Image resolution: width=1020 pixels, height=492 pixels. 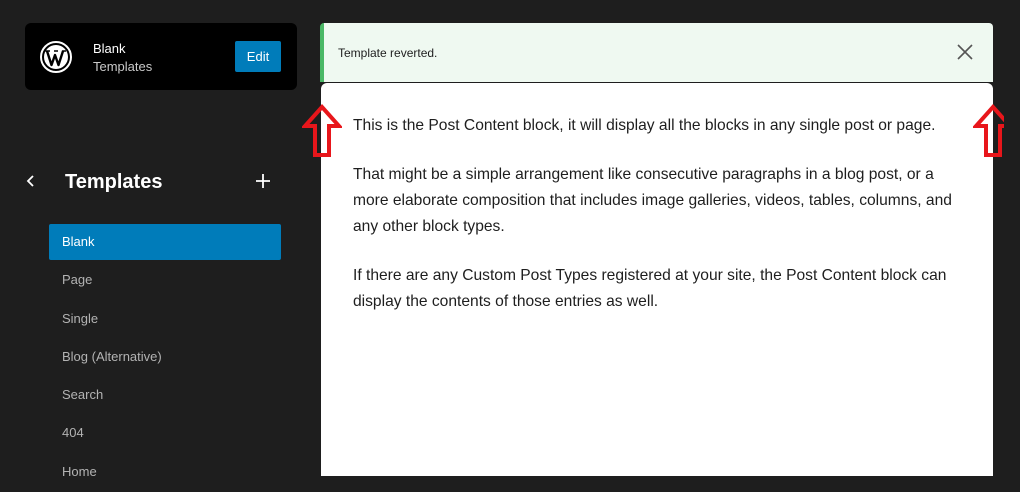 I want to click on chevron-left-icon, so click(x=31, y=181).